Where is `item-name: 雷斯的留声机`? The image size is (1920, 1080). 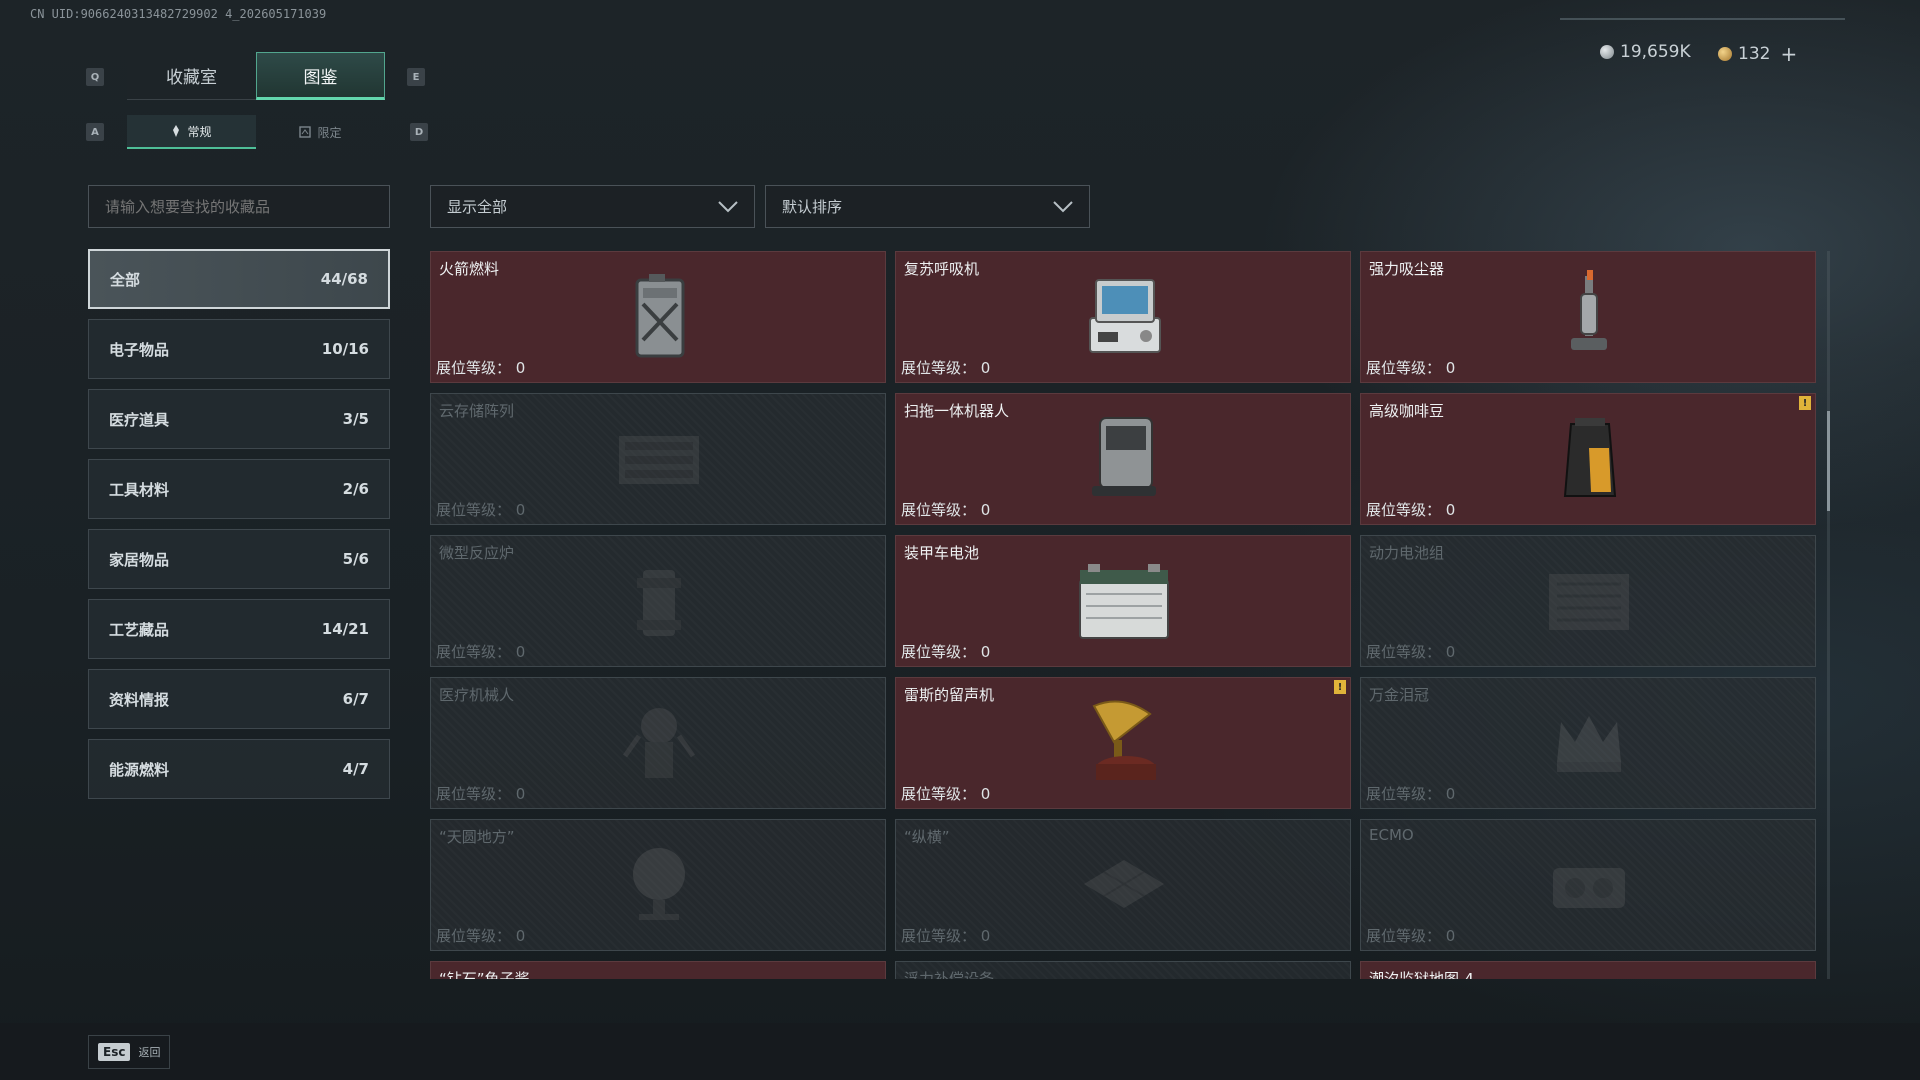
item-name: 雷斯的留声机 is located at coordinates (949, 695).